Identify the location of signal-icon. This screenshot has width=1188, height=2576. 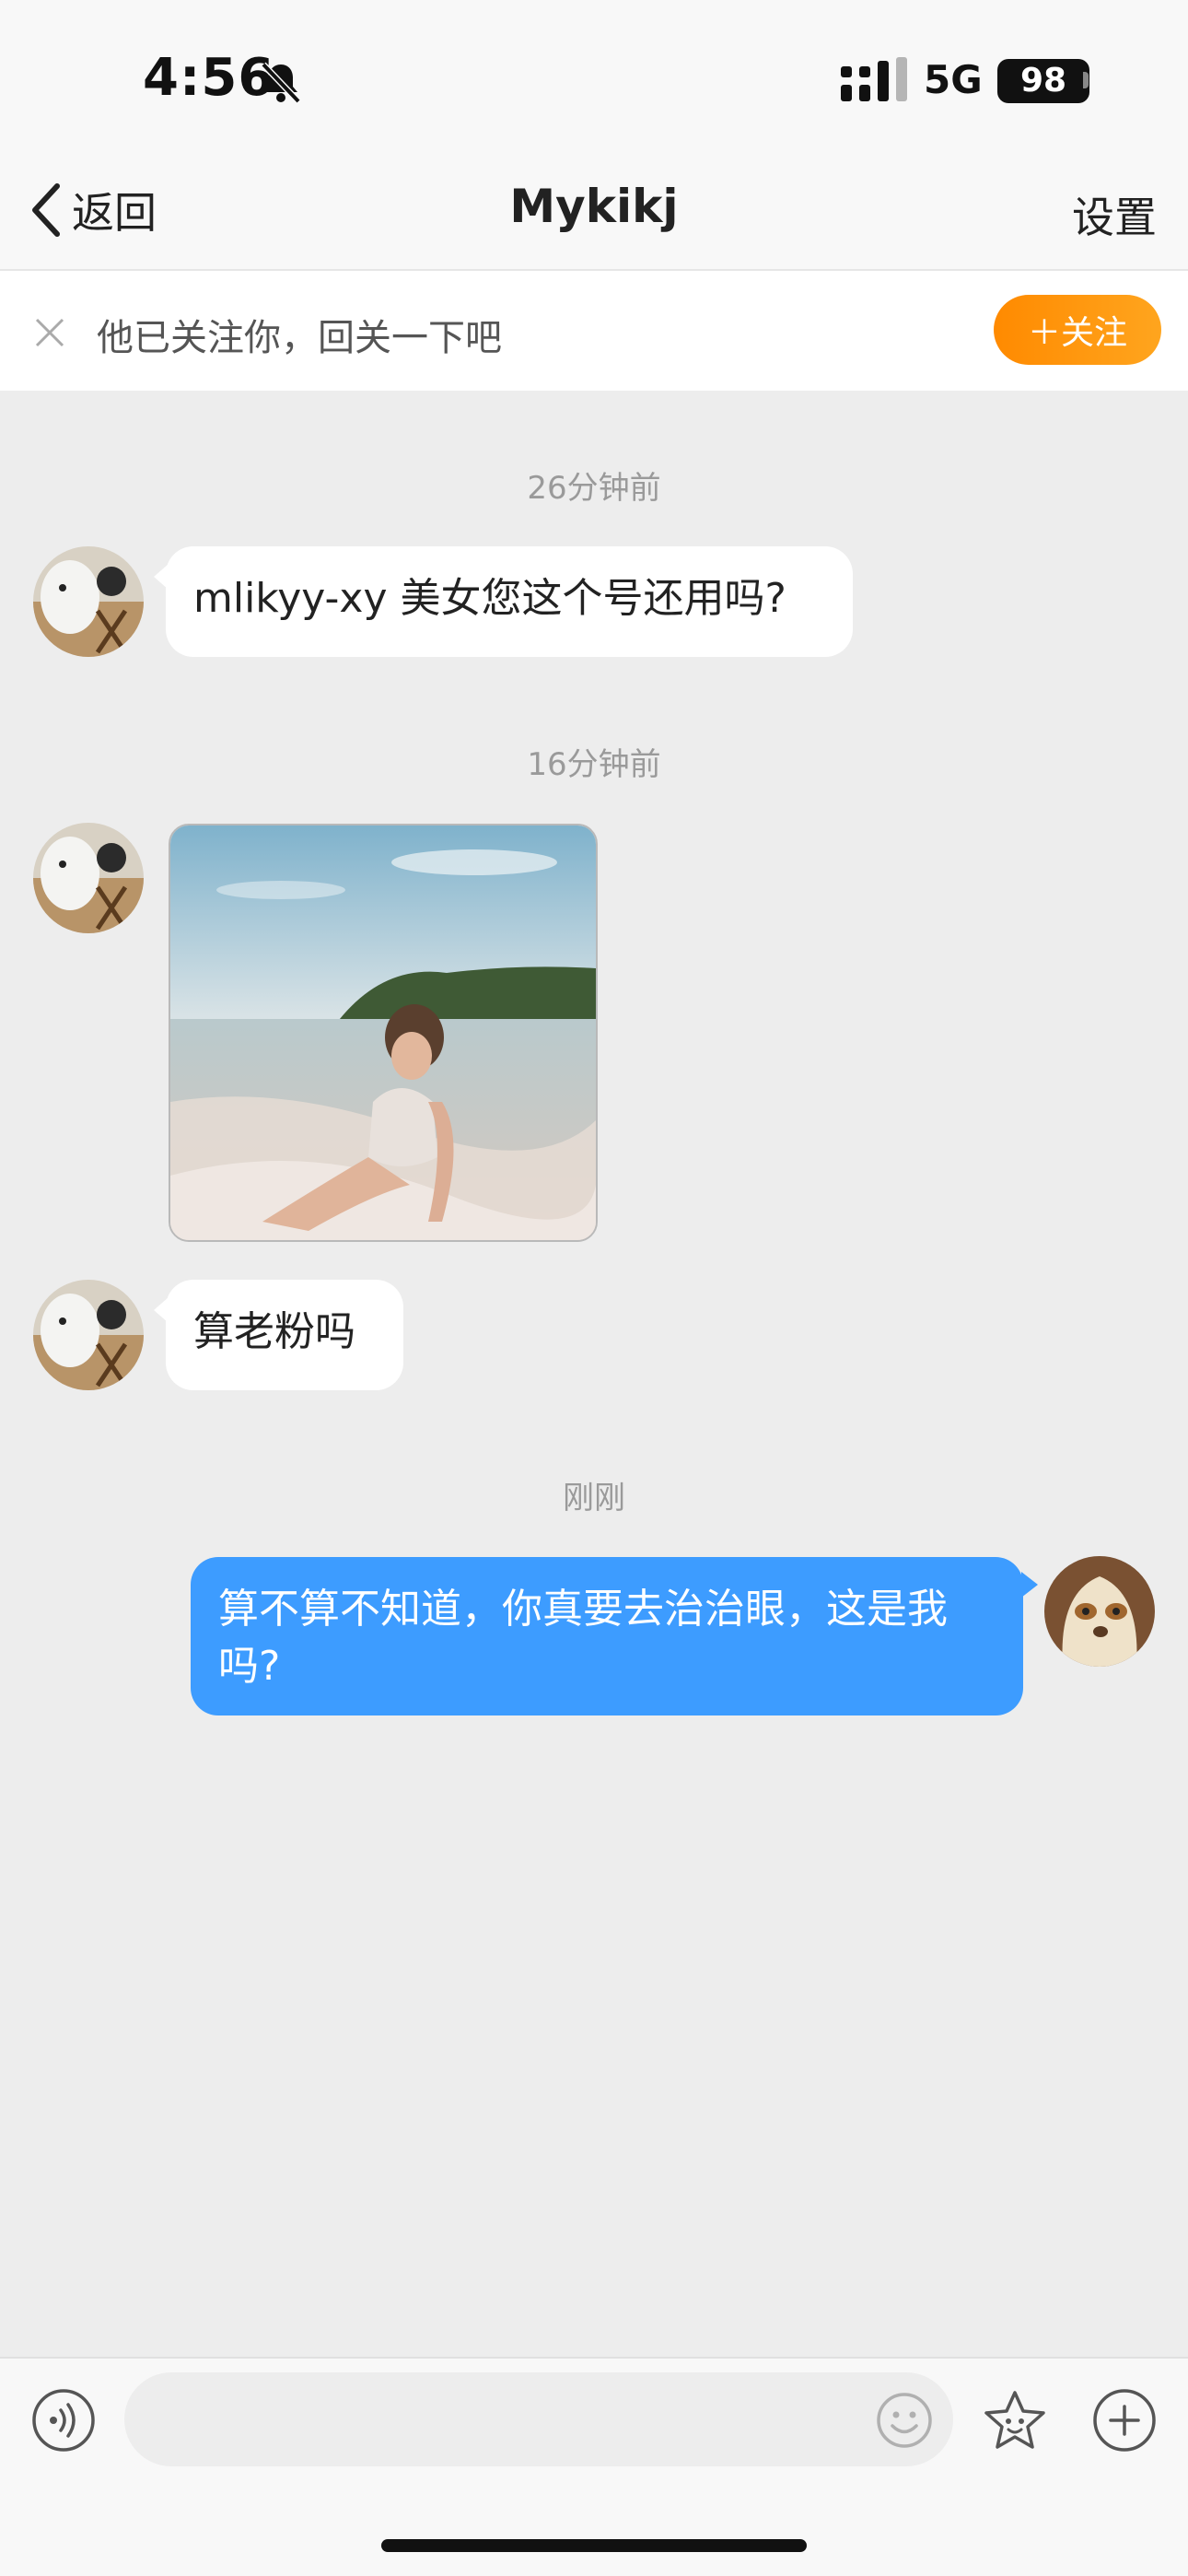
(874, 79).